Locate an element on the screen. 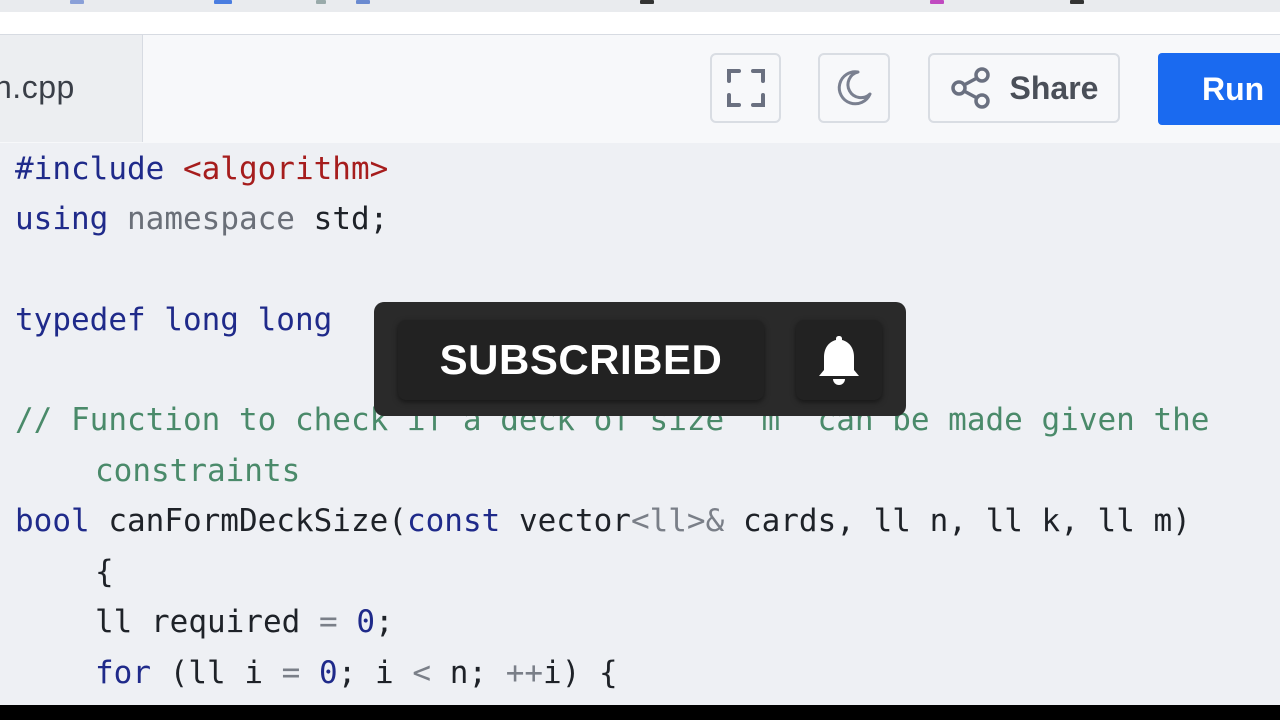 This screenshot has height=720, width=1280. code-token: <algorithm> is located at coordinates (285, 169).